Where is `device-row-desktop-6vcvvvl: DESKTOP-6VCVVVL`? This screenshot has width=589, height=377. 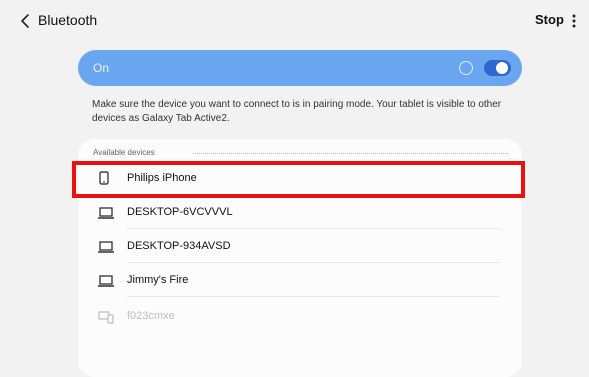 device-row-desktop-6vcvvvl: DESKTOP-6VCVVVL is located at coordinates (300, 212).